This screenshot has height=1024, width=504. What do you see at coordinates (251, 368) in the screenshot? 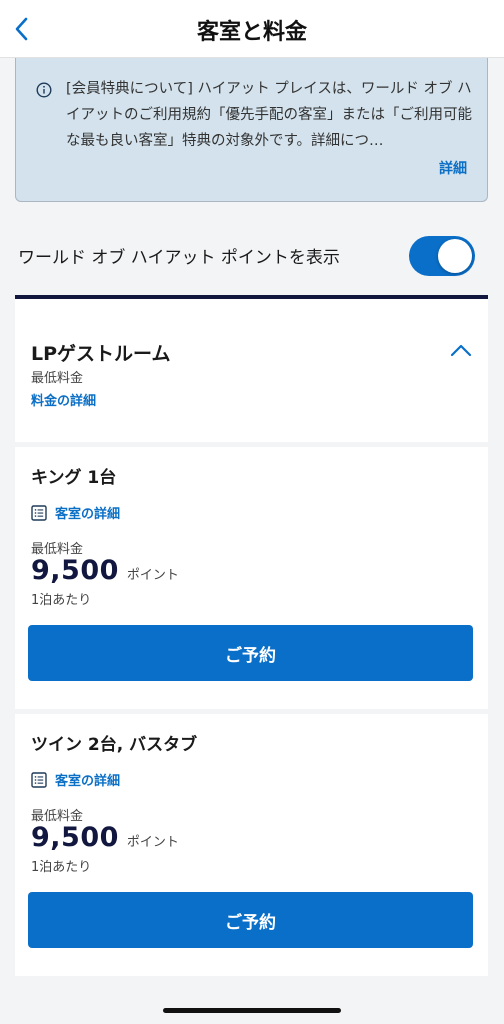
I see `room-type-header: LPゲストルーム 最低料金 料金の詳細` at bounding box center [251, 368].